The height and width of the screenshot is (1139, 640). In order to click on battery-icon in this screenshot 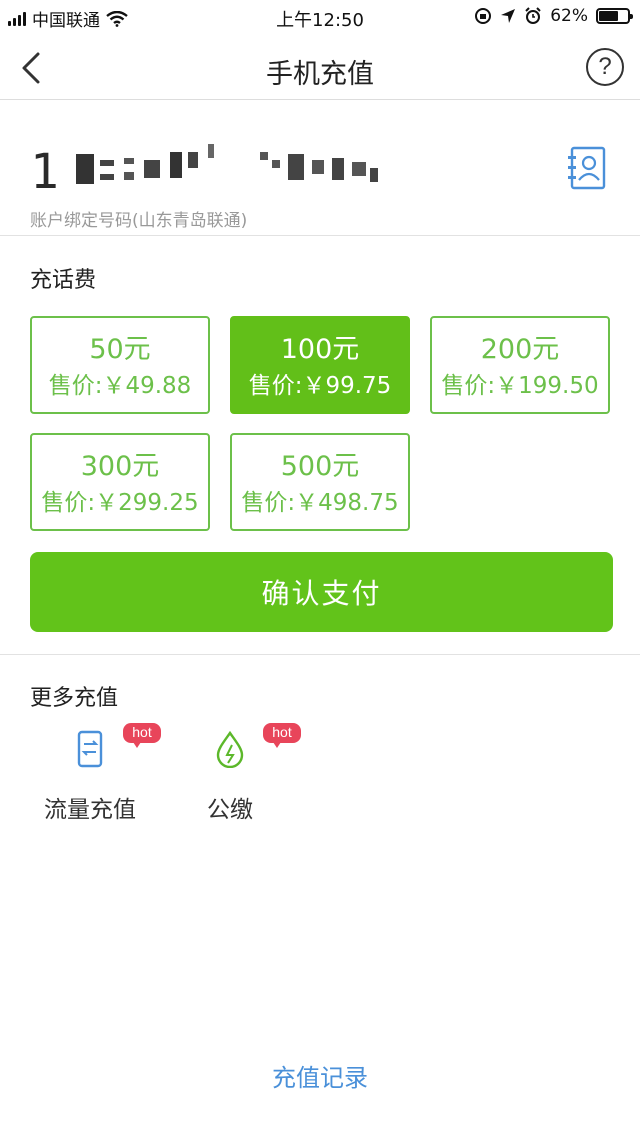, I will do `click(614, 16)`.